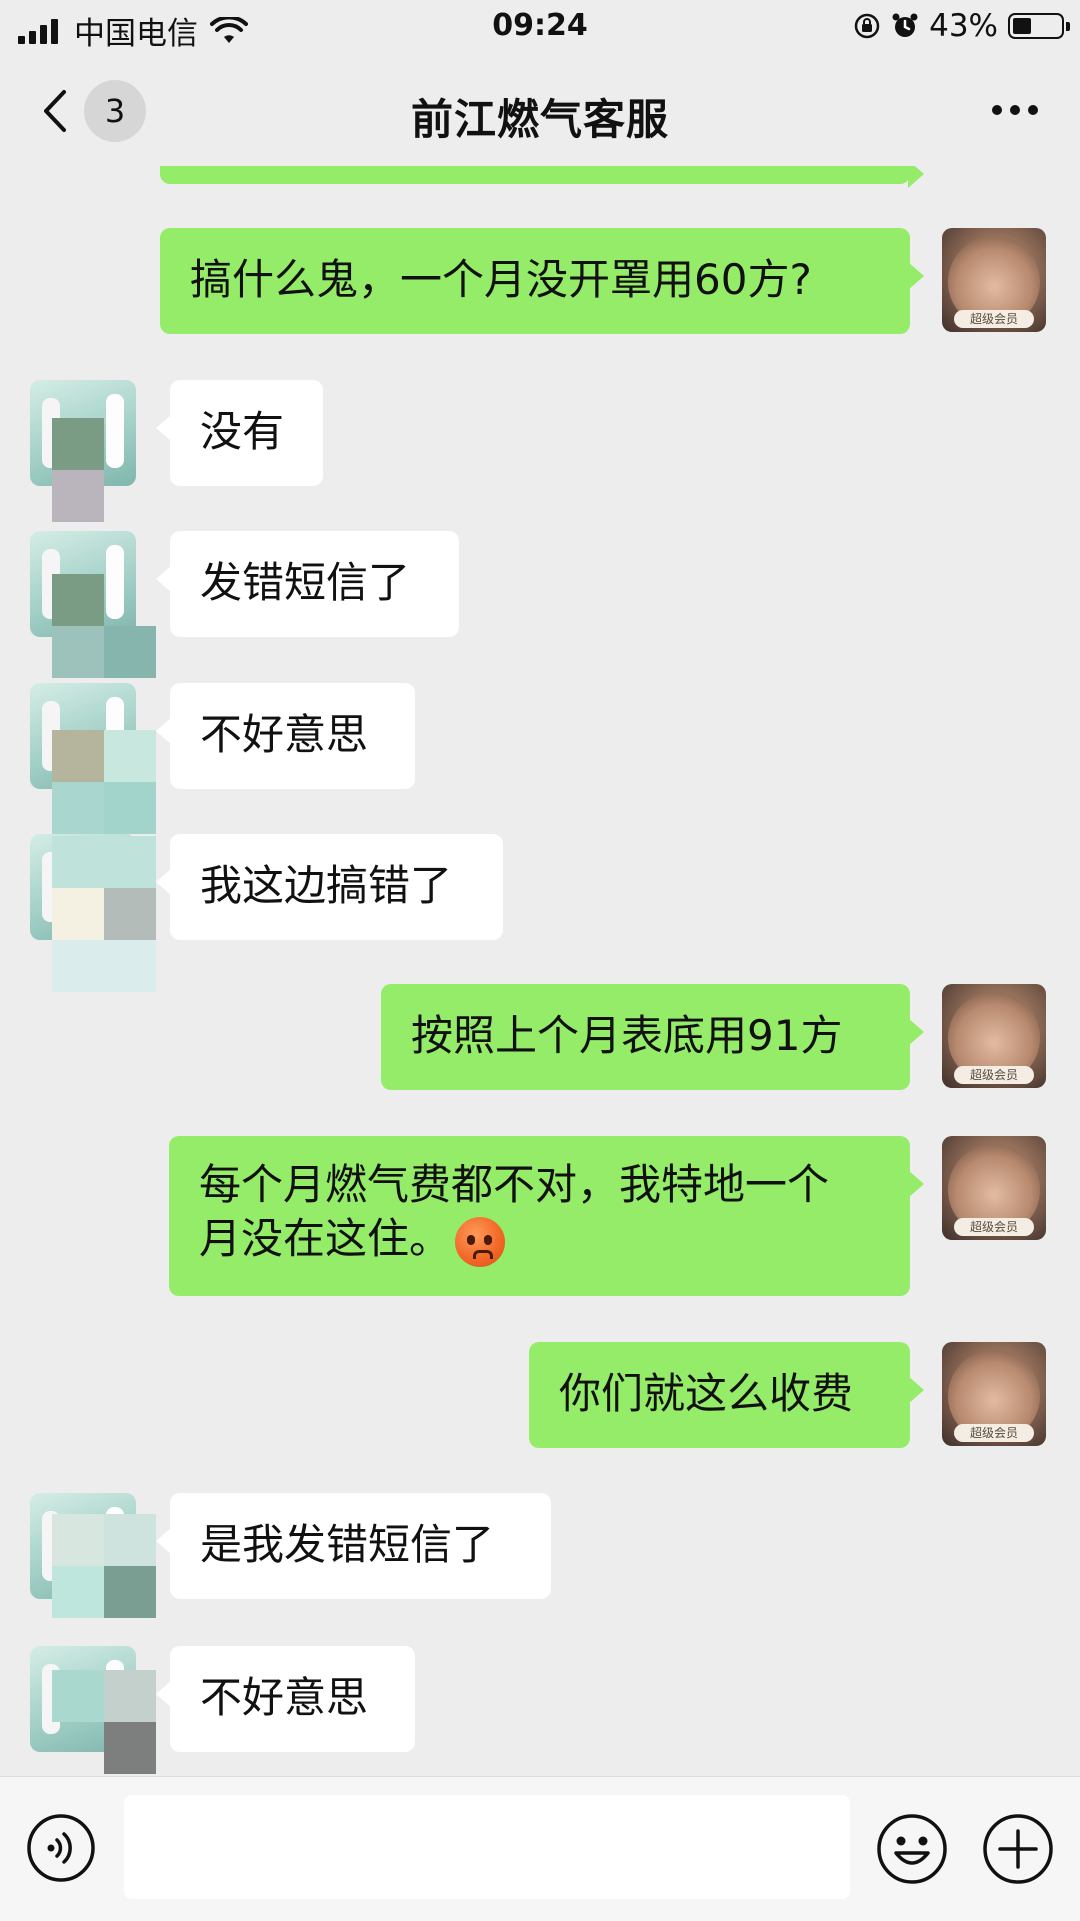  What do you see at coordinates (652, 1037) in the screenshot?
I see `message-bubble-outgoing: 按照上个月表底用91方` at bounding box center [652, 1037].